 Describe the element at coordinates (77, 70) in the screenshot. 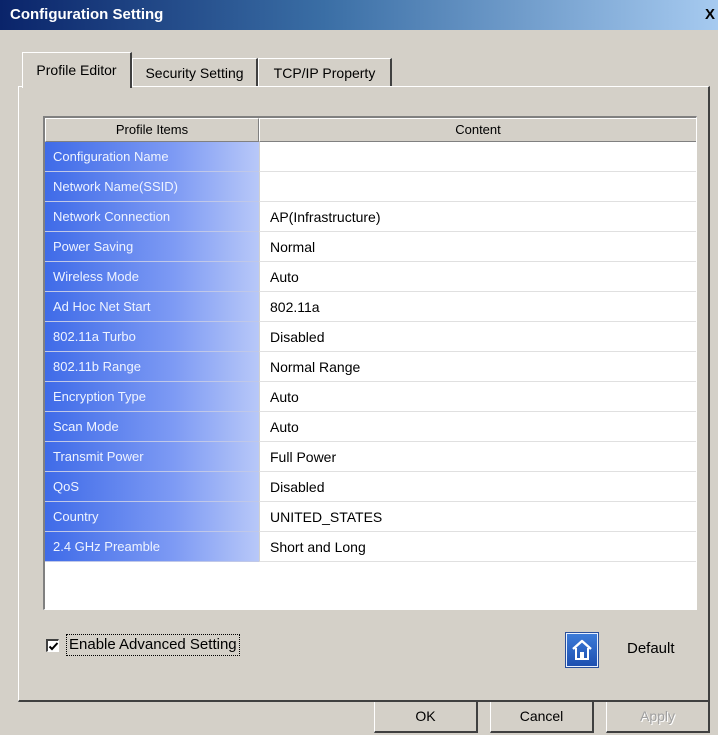

I see `tab-profile-editor: Profile Editor` at that location.